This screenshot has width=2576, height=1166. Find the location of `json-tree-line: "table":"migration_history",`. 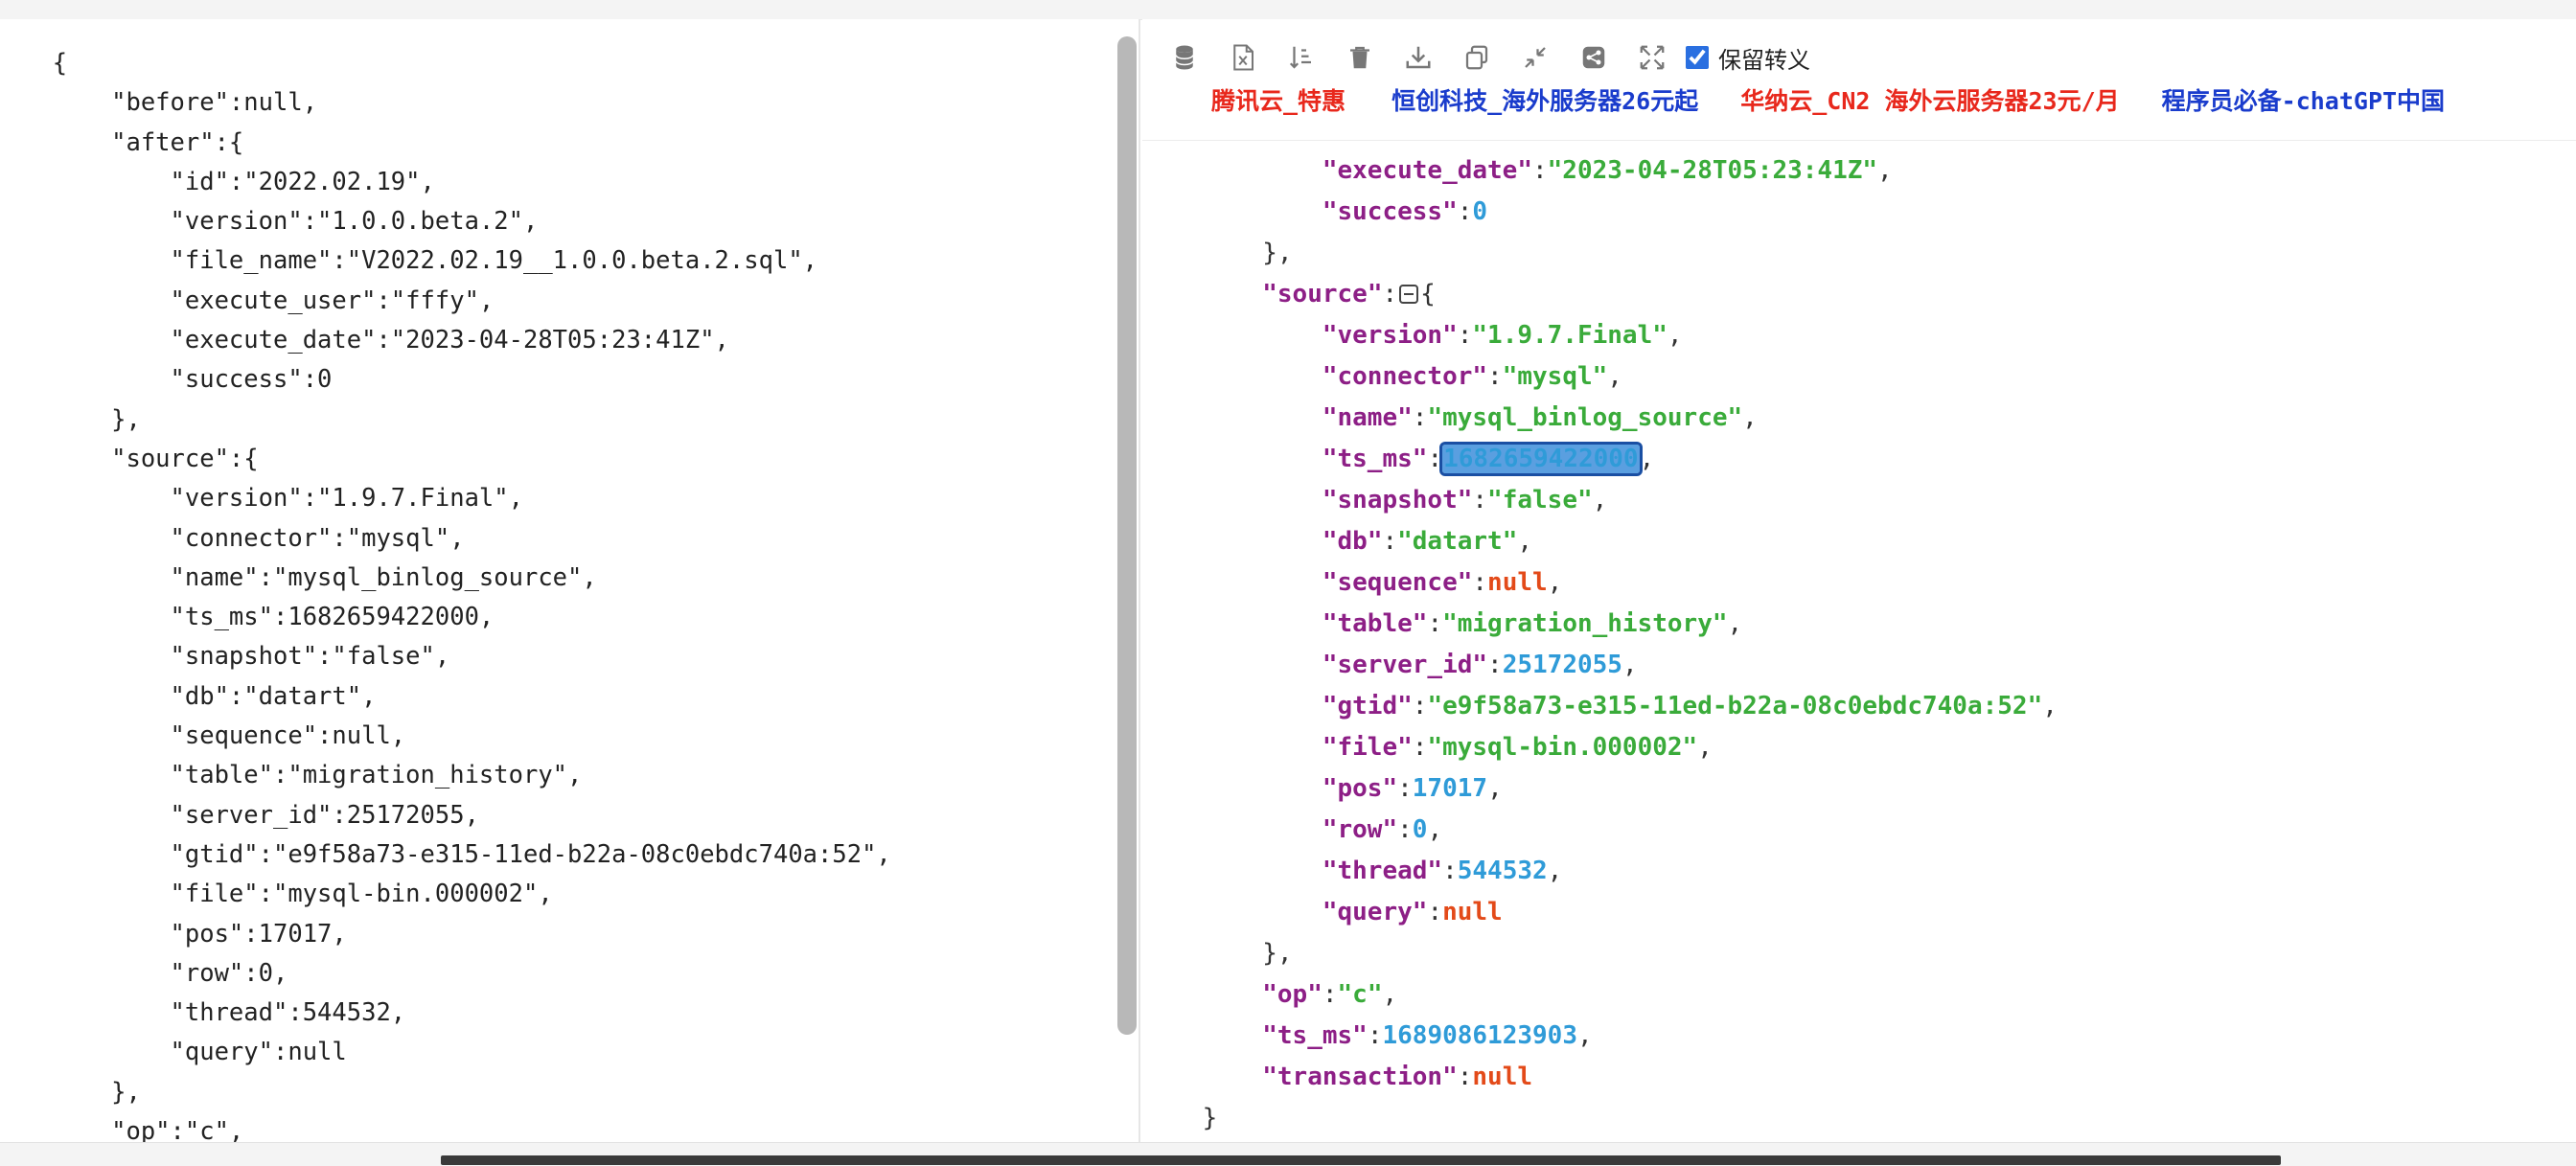

json-tree-line: "table":"migration_history", is located at coordinates (1532, 624).